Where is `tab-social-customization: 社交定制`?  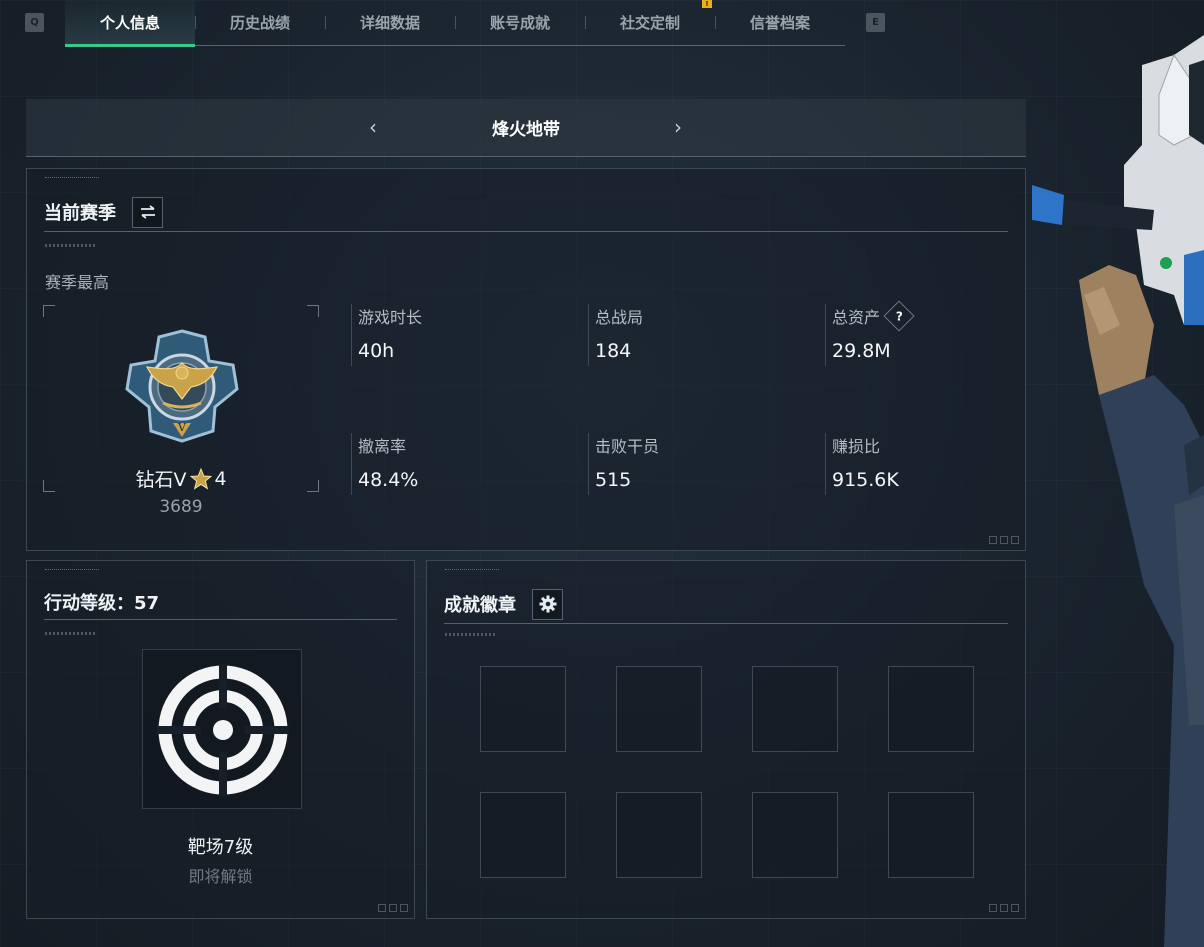
tab-social-customization: 社交定制 is located at coordinates (650, 22).